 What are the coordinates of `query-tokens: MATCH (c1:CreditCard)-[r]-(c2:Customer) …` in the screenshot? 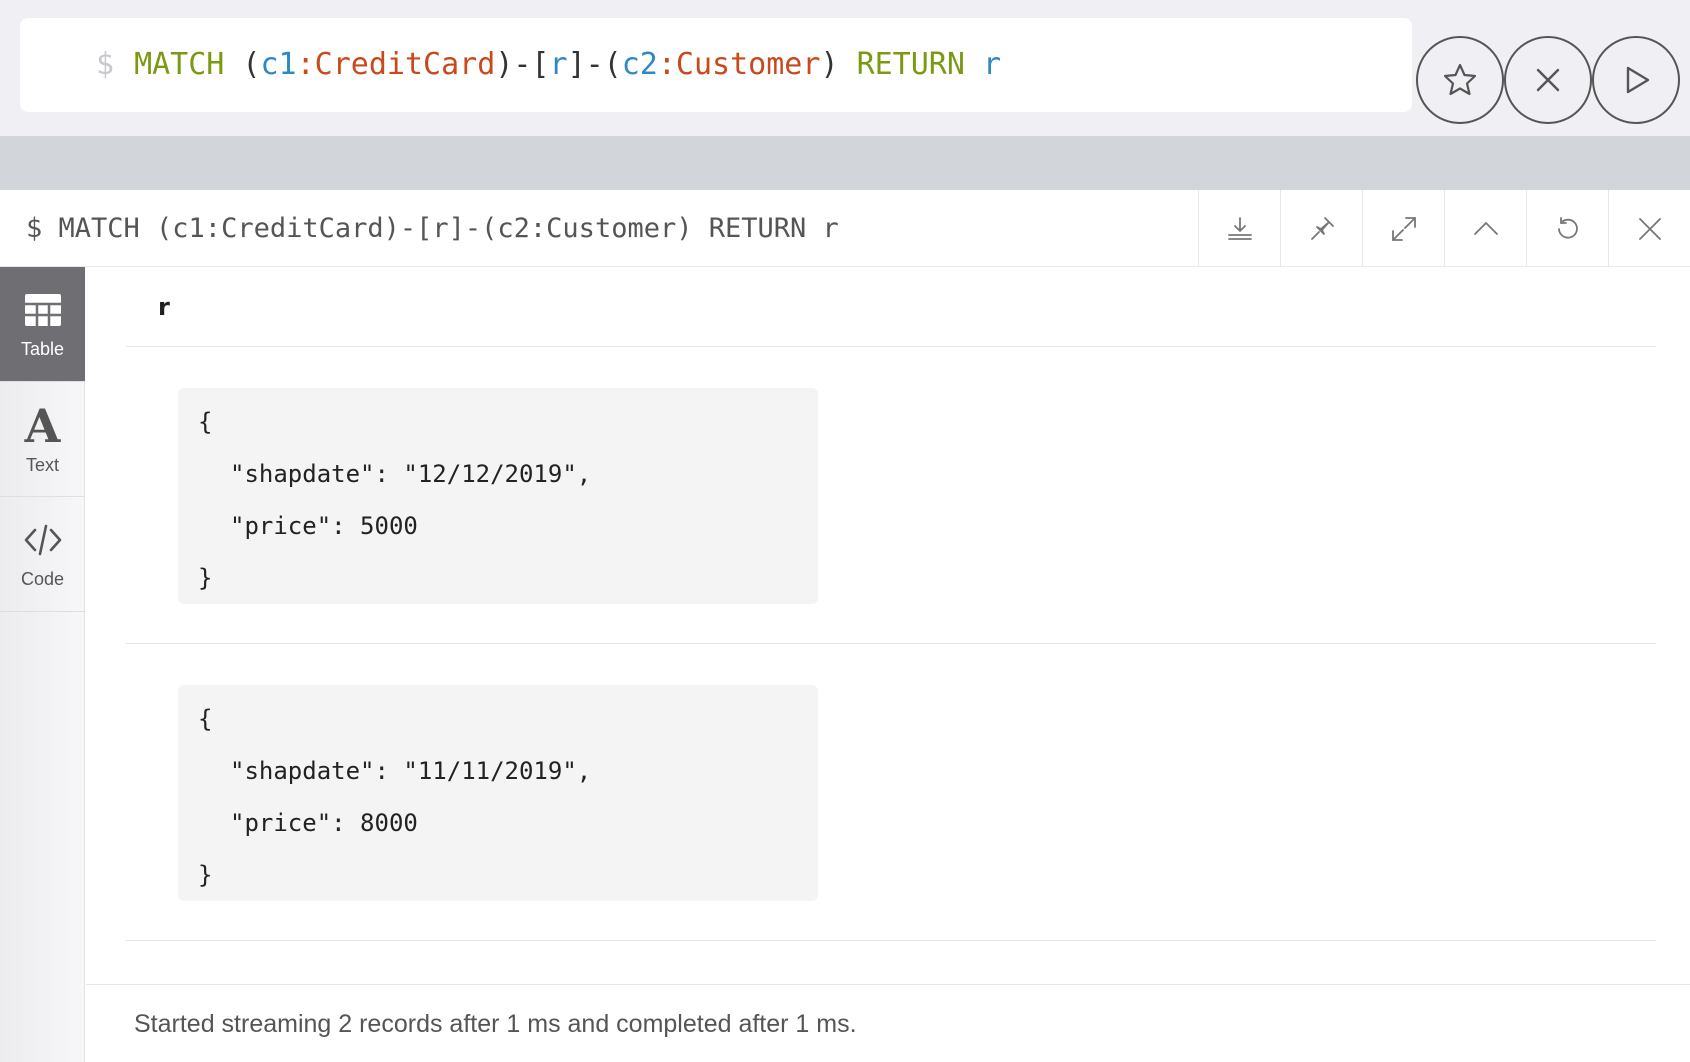 It's located at (567, 64).